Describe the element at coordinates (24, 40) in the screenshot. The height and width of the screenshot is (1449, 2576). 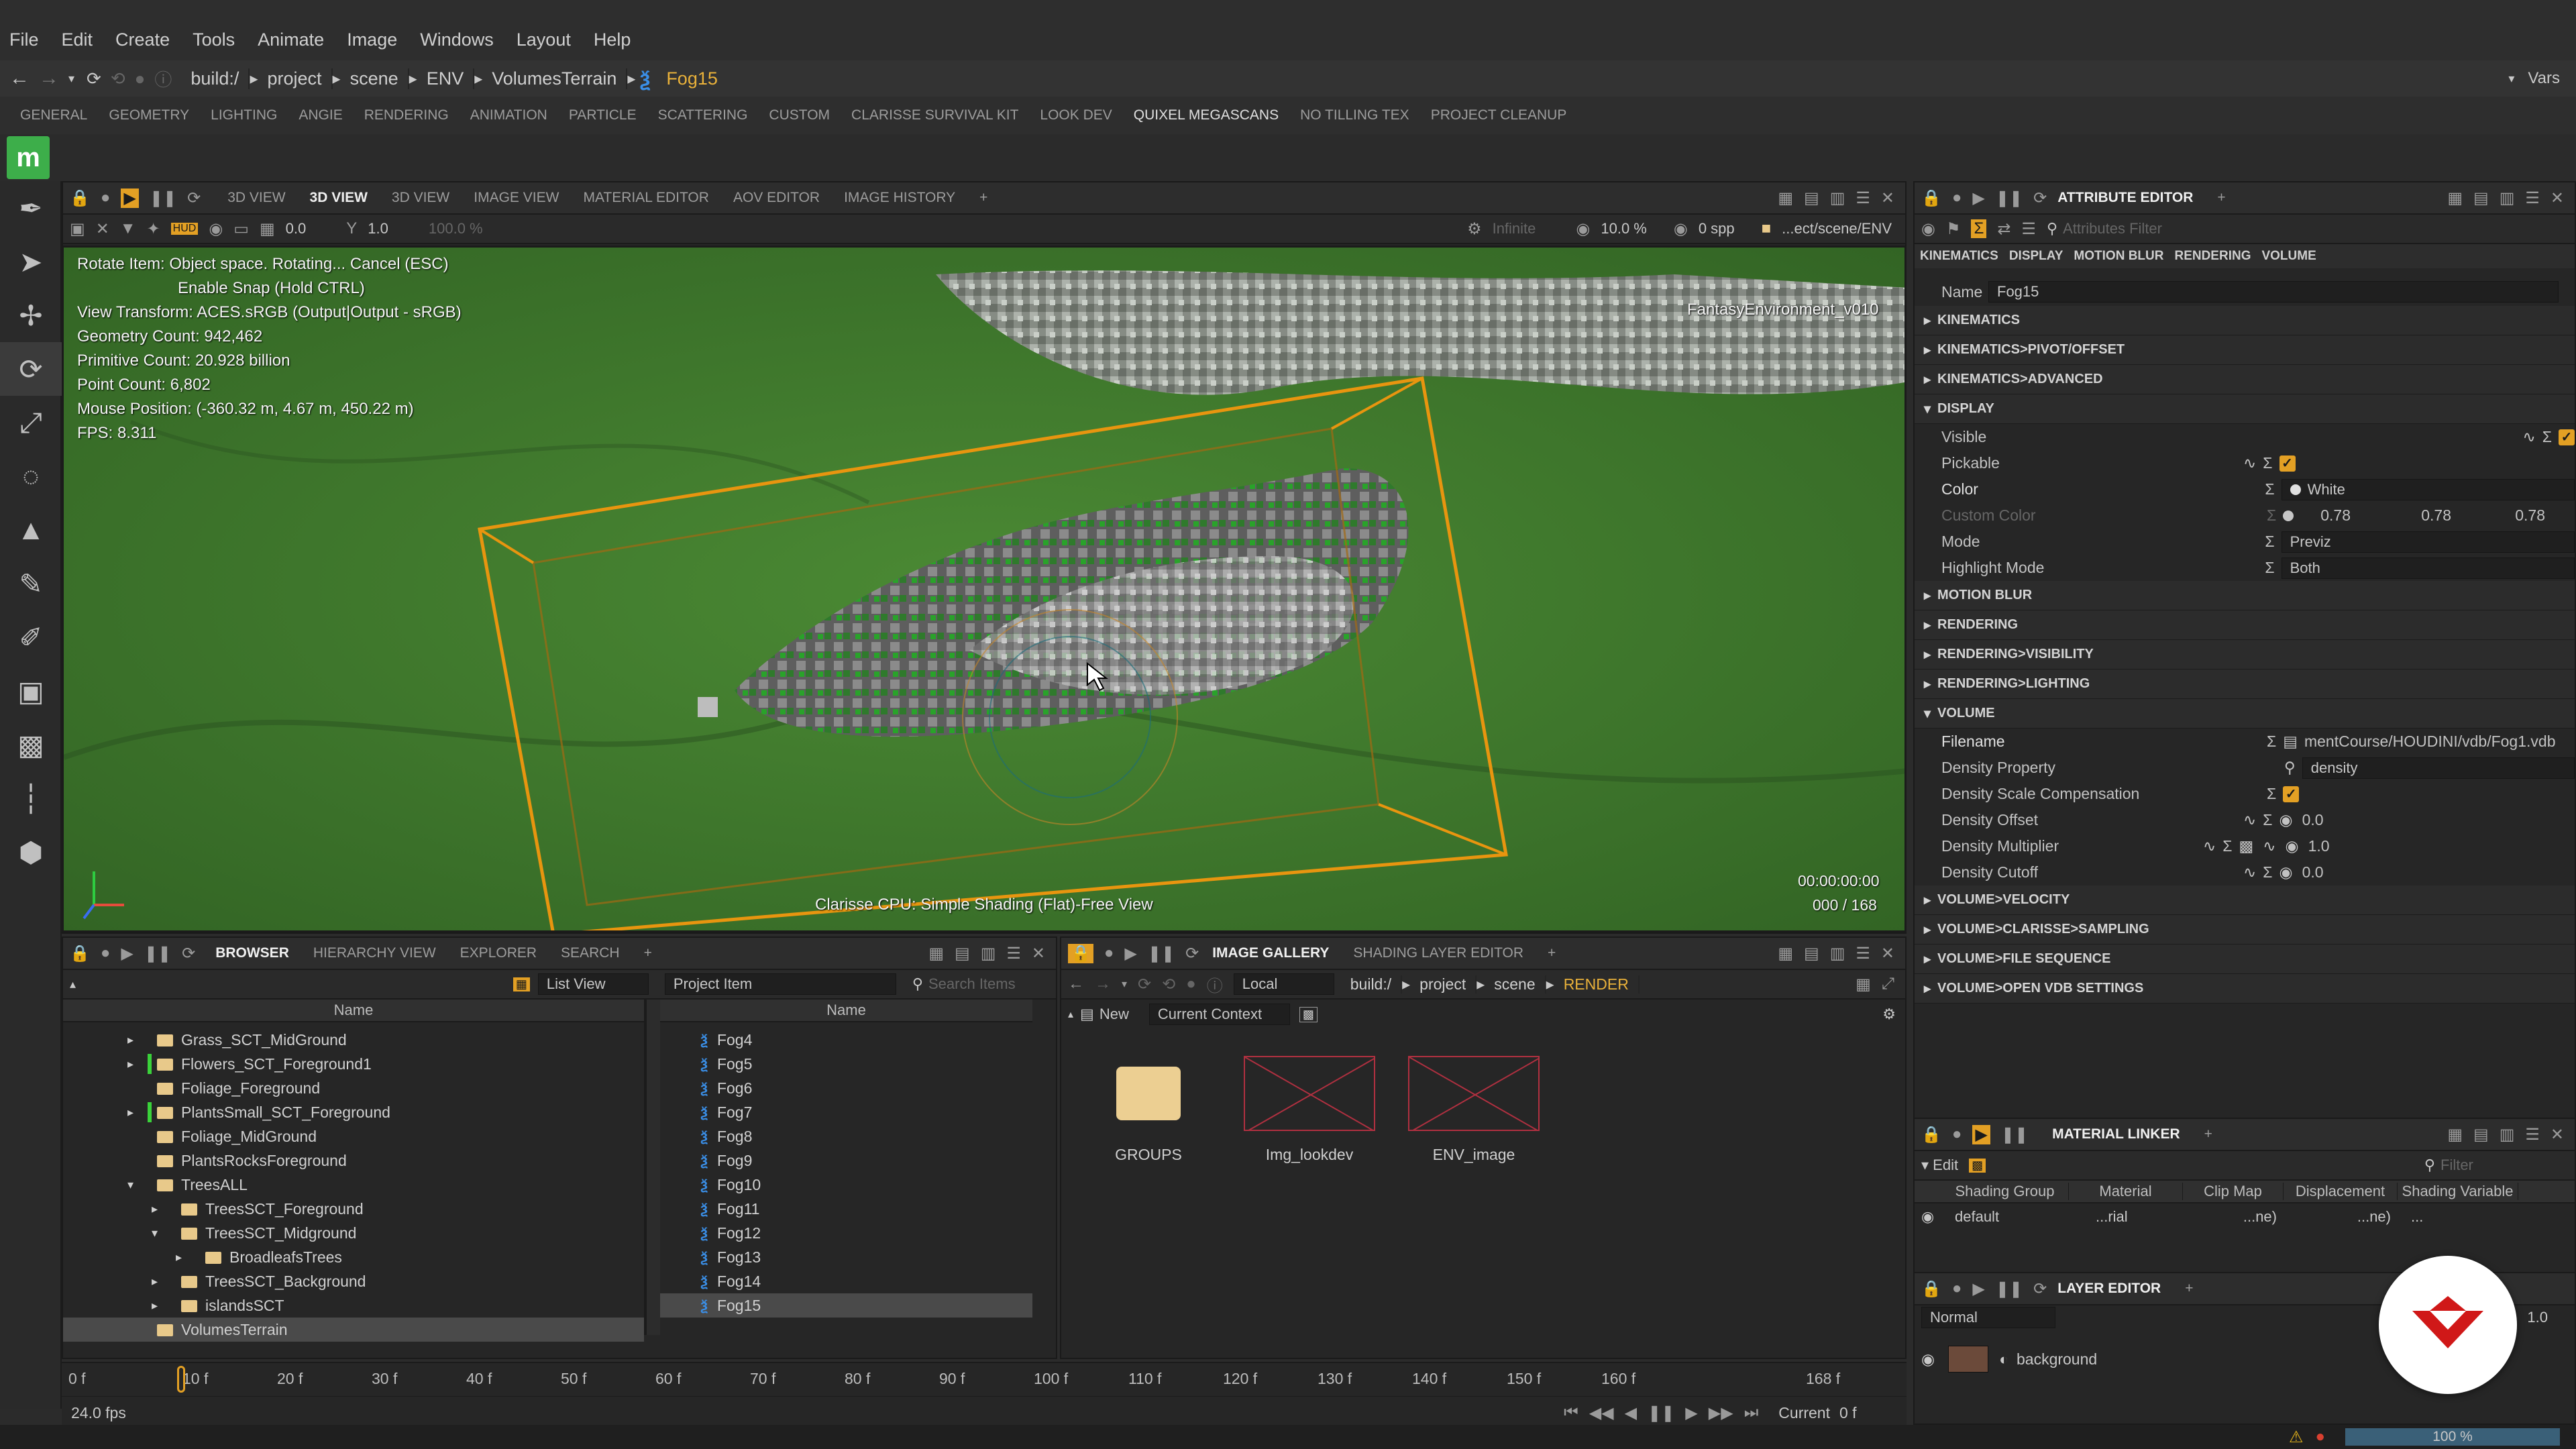
I see `menu-item-file: File` at that location.